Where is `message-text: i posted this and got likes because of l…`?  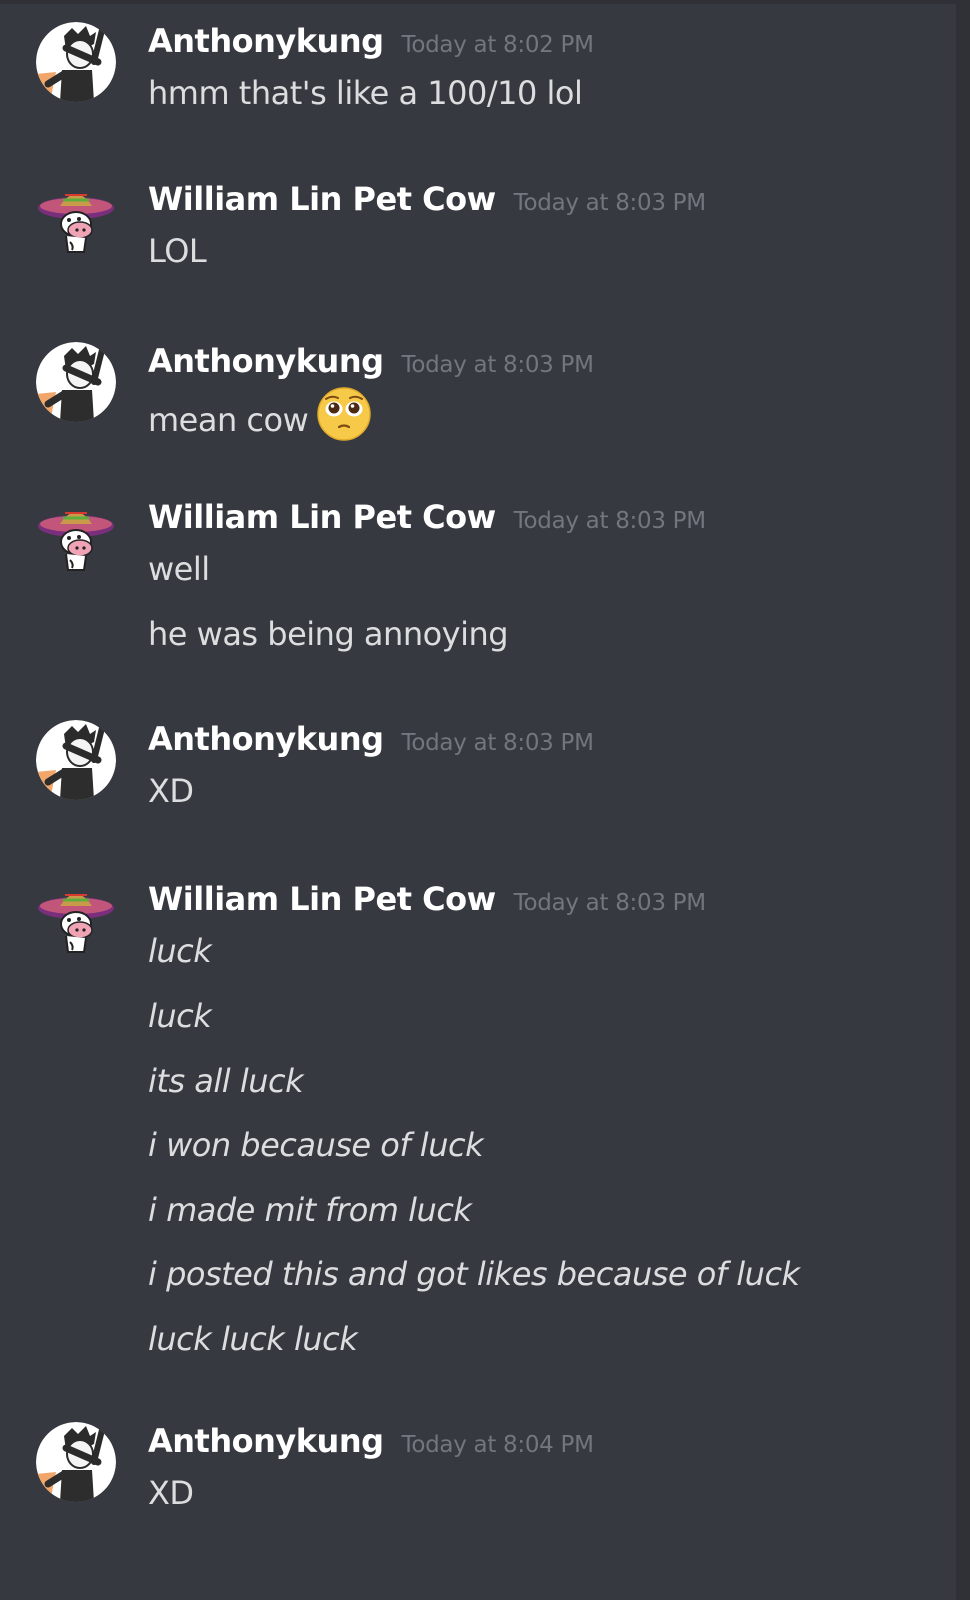 message-text: i posted this and got likes because of l… is located at coordinates (474, 1274).